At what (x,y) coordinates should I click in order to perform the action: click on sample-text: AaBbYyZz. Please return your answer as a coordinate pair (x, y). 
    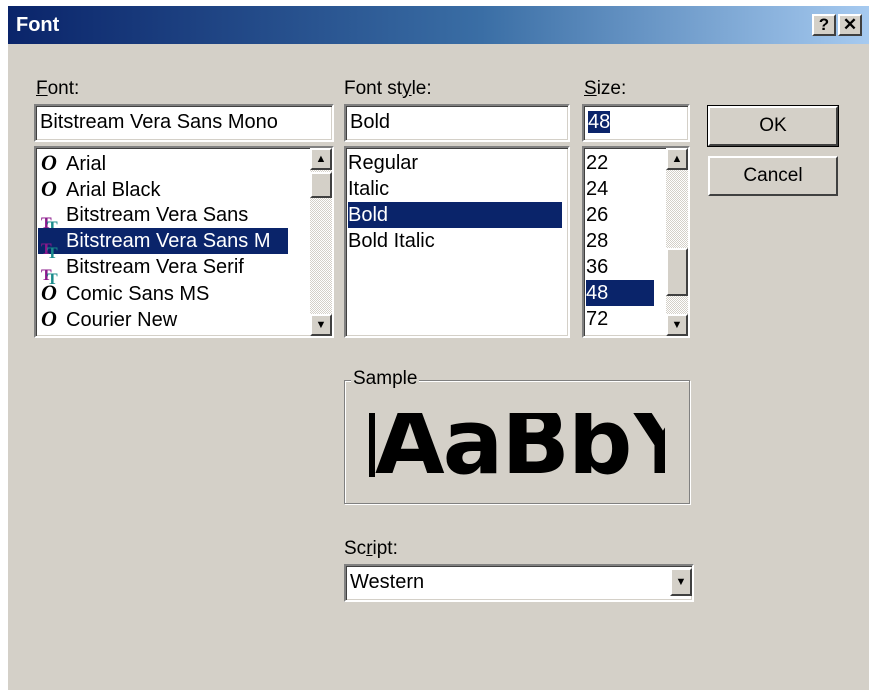
    Looking at the image, I should click on (520, 445).